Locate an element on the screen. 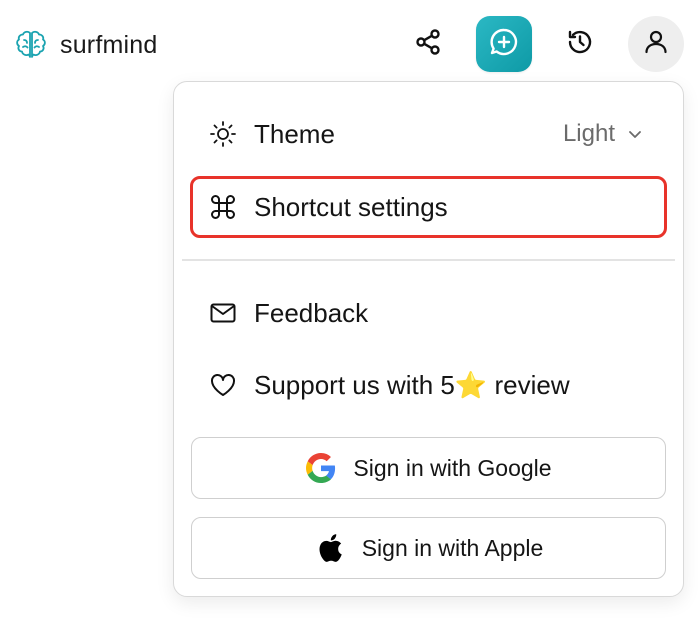 The width and height of the screenshot is (698, 628). sign-in-apple-button: Sign in with Apple is located at coordinates (428, 548).